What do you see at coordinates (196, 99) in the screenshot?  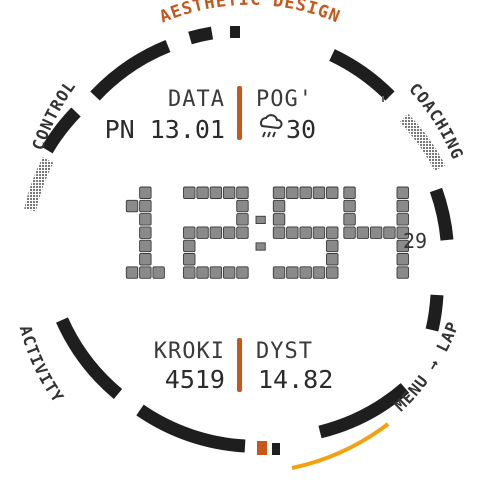 I see `date-label: DATA` at bounding box center [196, 99].